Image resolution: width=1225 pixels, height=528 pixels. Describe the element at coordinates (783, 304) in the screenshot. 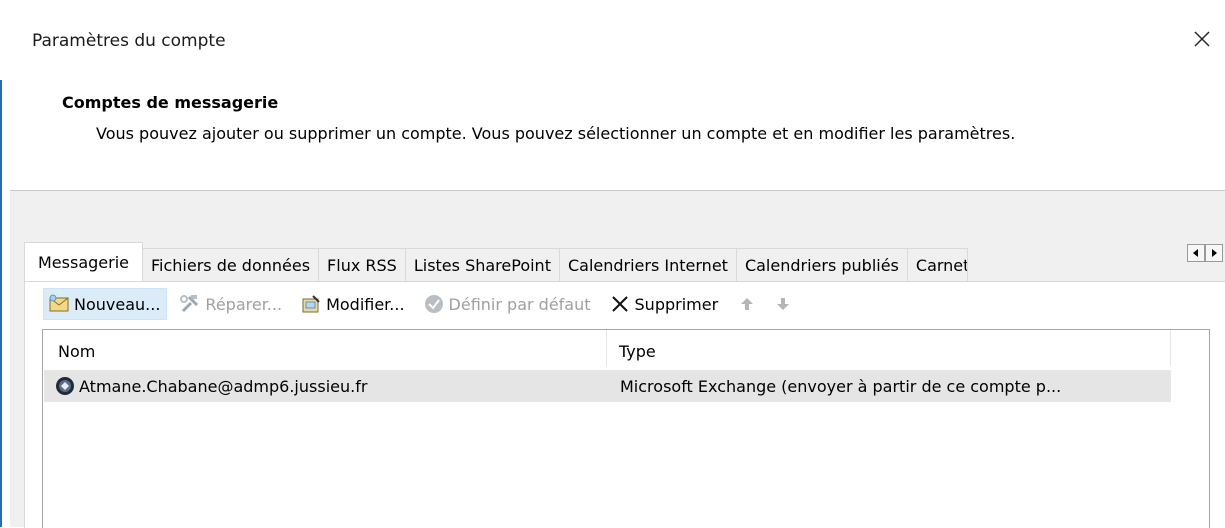

I see `arrow-down-icon` at that location.